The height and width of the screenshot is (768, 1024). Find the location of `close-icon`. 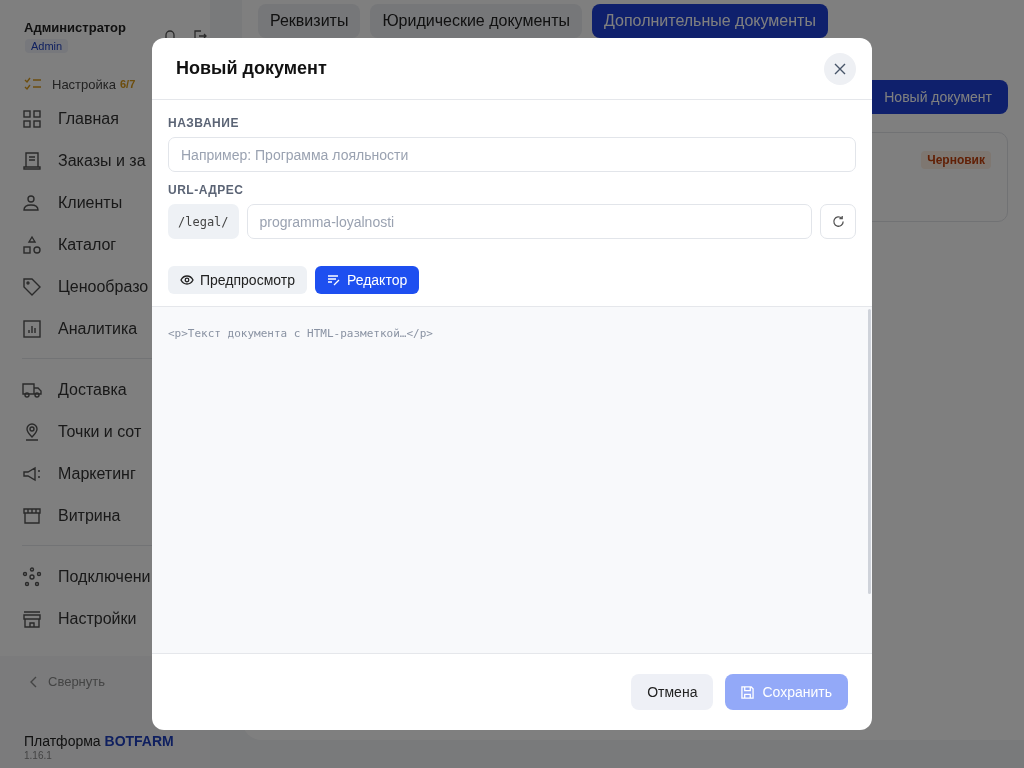

close-icon is located at coordinates (840, 68).